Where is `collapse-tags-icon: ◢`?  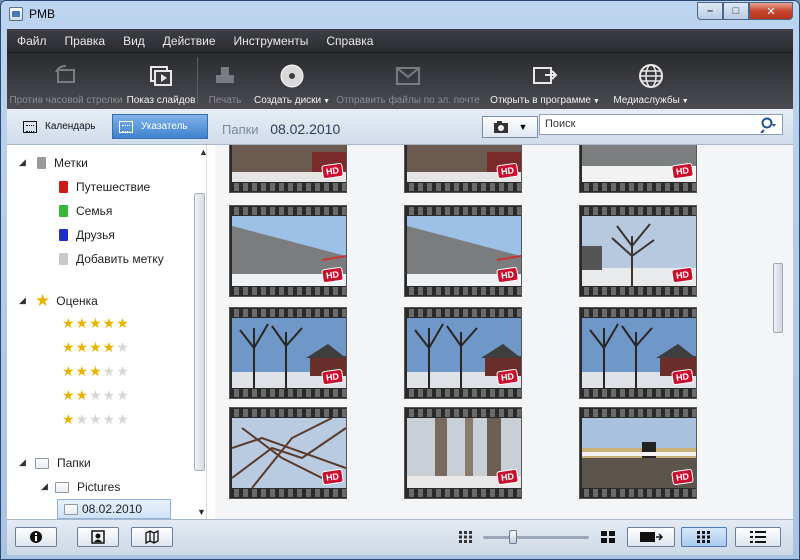
collapse-tags-icon: ◢ is located at coordinates (22, 162).